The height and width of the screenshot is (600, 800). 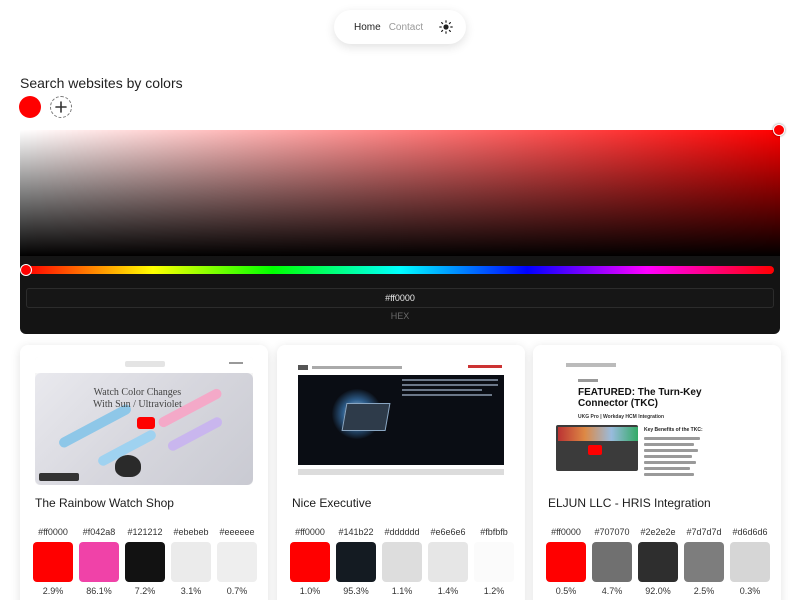 What do you see at coordinates (237, 532) in the screenshot?
I see `palette-hex-label: #eeeeee` at bounding box center [237, 532].